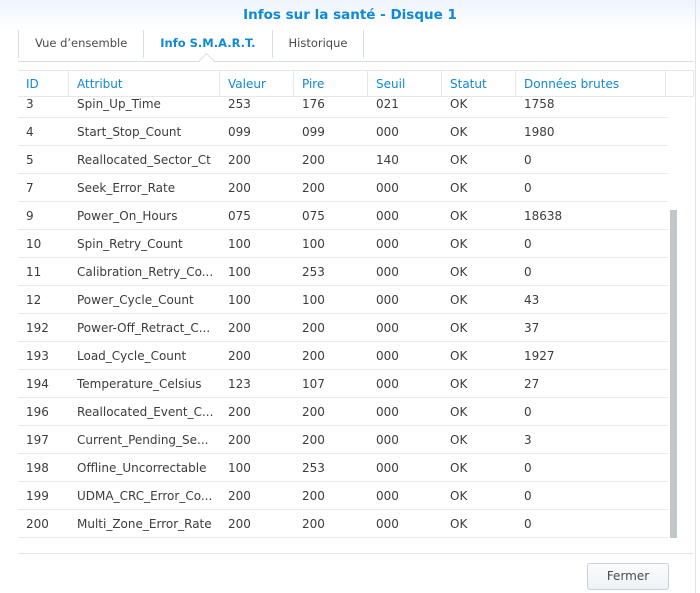 The image size is (700, 593). What do you see at coordinates (539, 356) in the screenshot?
I see `cell-raw-data: 1927` at bounding box center [539, 356].